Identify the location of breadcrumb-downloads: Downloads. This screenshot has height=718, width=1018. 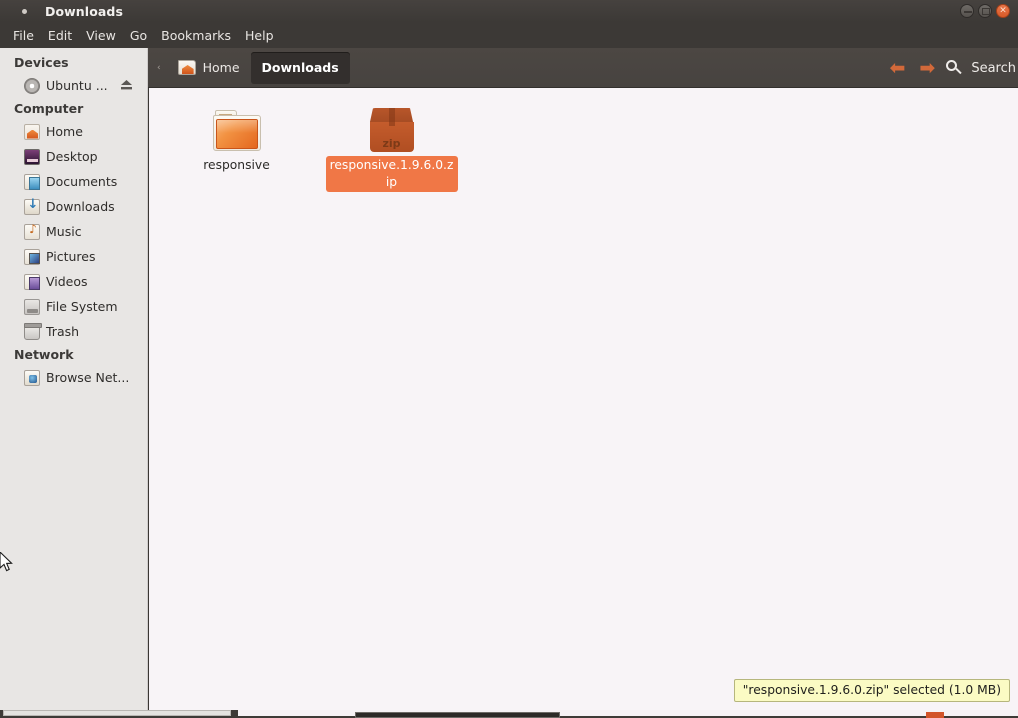
(300, 67).